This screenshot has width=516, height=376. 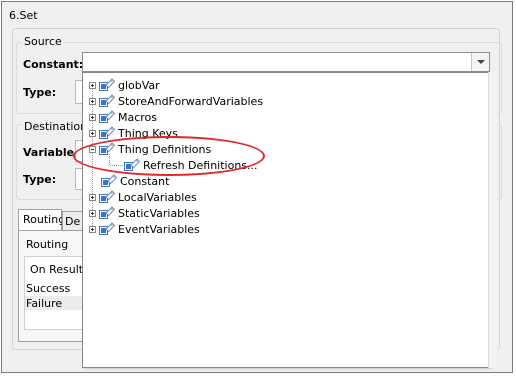 I want to click on tree-item: StaticVariables, so click(x=144, y=213).